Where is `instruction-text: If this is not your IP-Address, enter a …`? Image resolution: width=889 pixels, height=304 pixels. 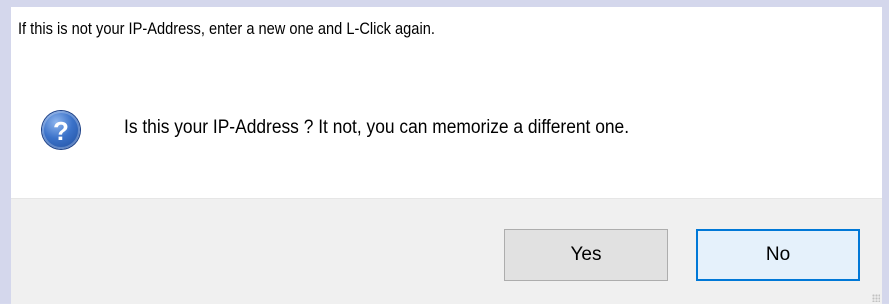
instruction-text: If this is not your IP-Address, enter a … is located at coordinates (226, 28).